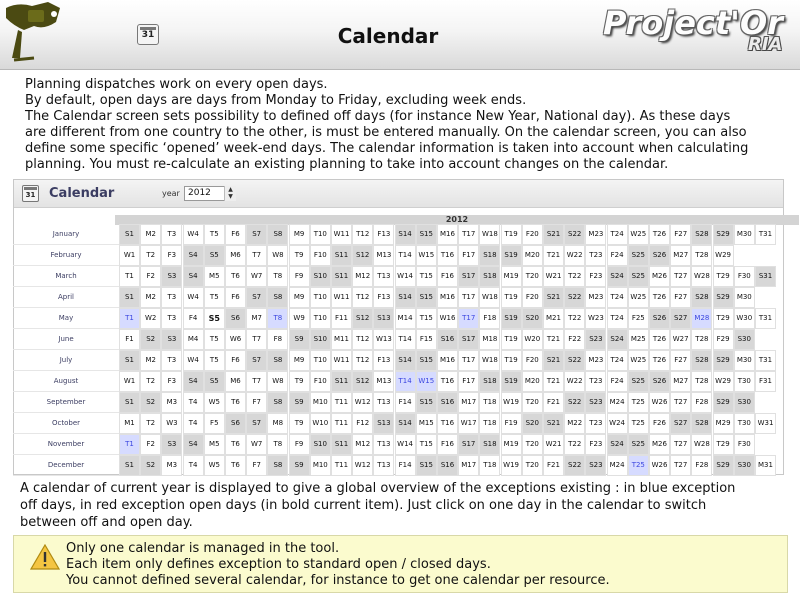 The width and height of the screenshot is (800, 600). Describe the element at coordinates (235, 339) in the screenshot. I see `calendar-day-cell: W6` at that location.